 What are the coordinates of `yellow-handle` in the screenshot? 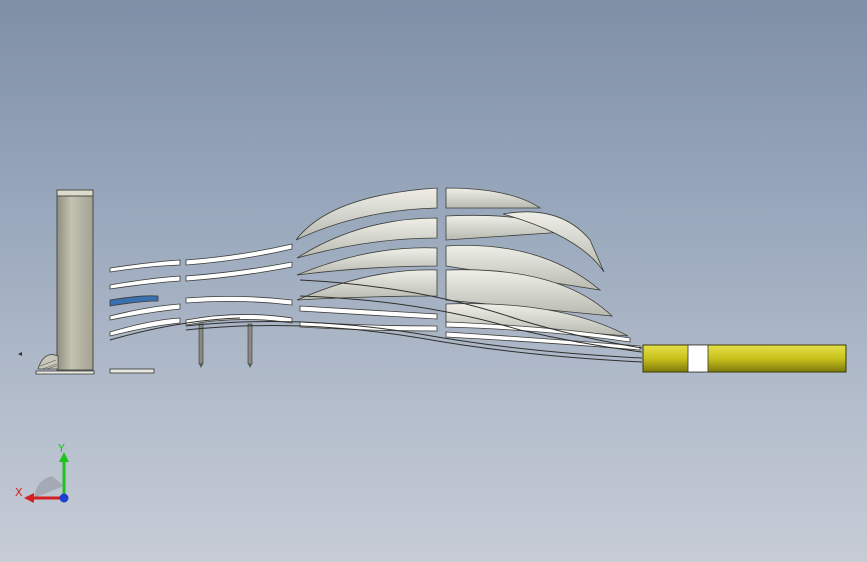 It's located at (744, 358).